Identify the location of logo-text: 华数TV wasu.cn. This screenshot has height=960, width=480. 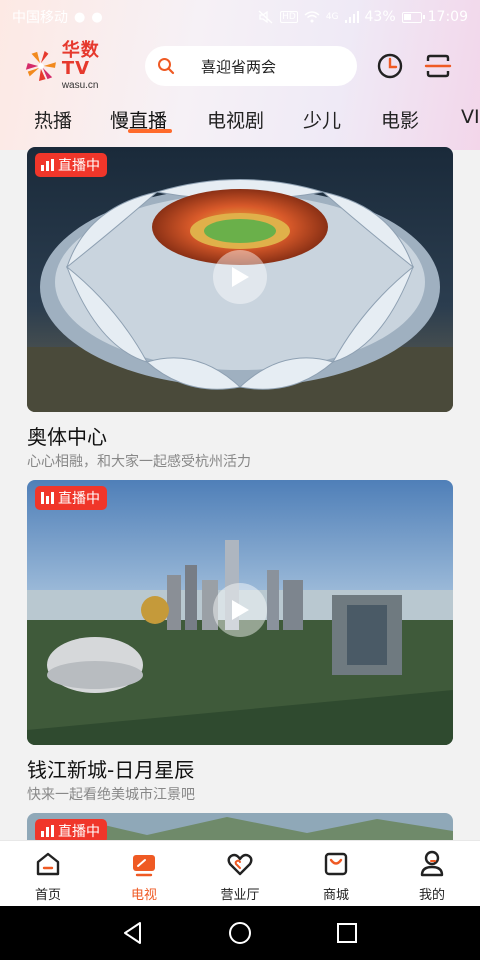
(92, 65).